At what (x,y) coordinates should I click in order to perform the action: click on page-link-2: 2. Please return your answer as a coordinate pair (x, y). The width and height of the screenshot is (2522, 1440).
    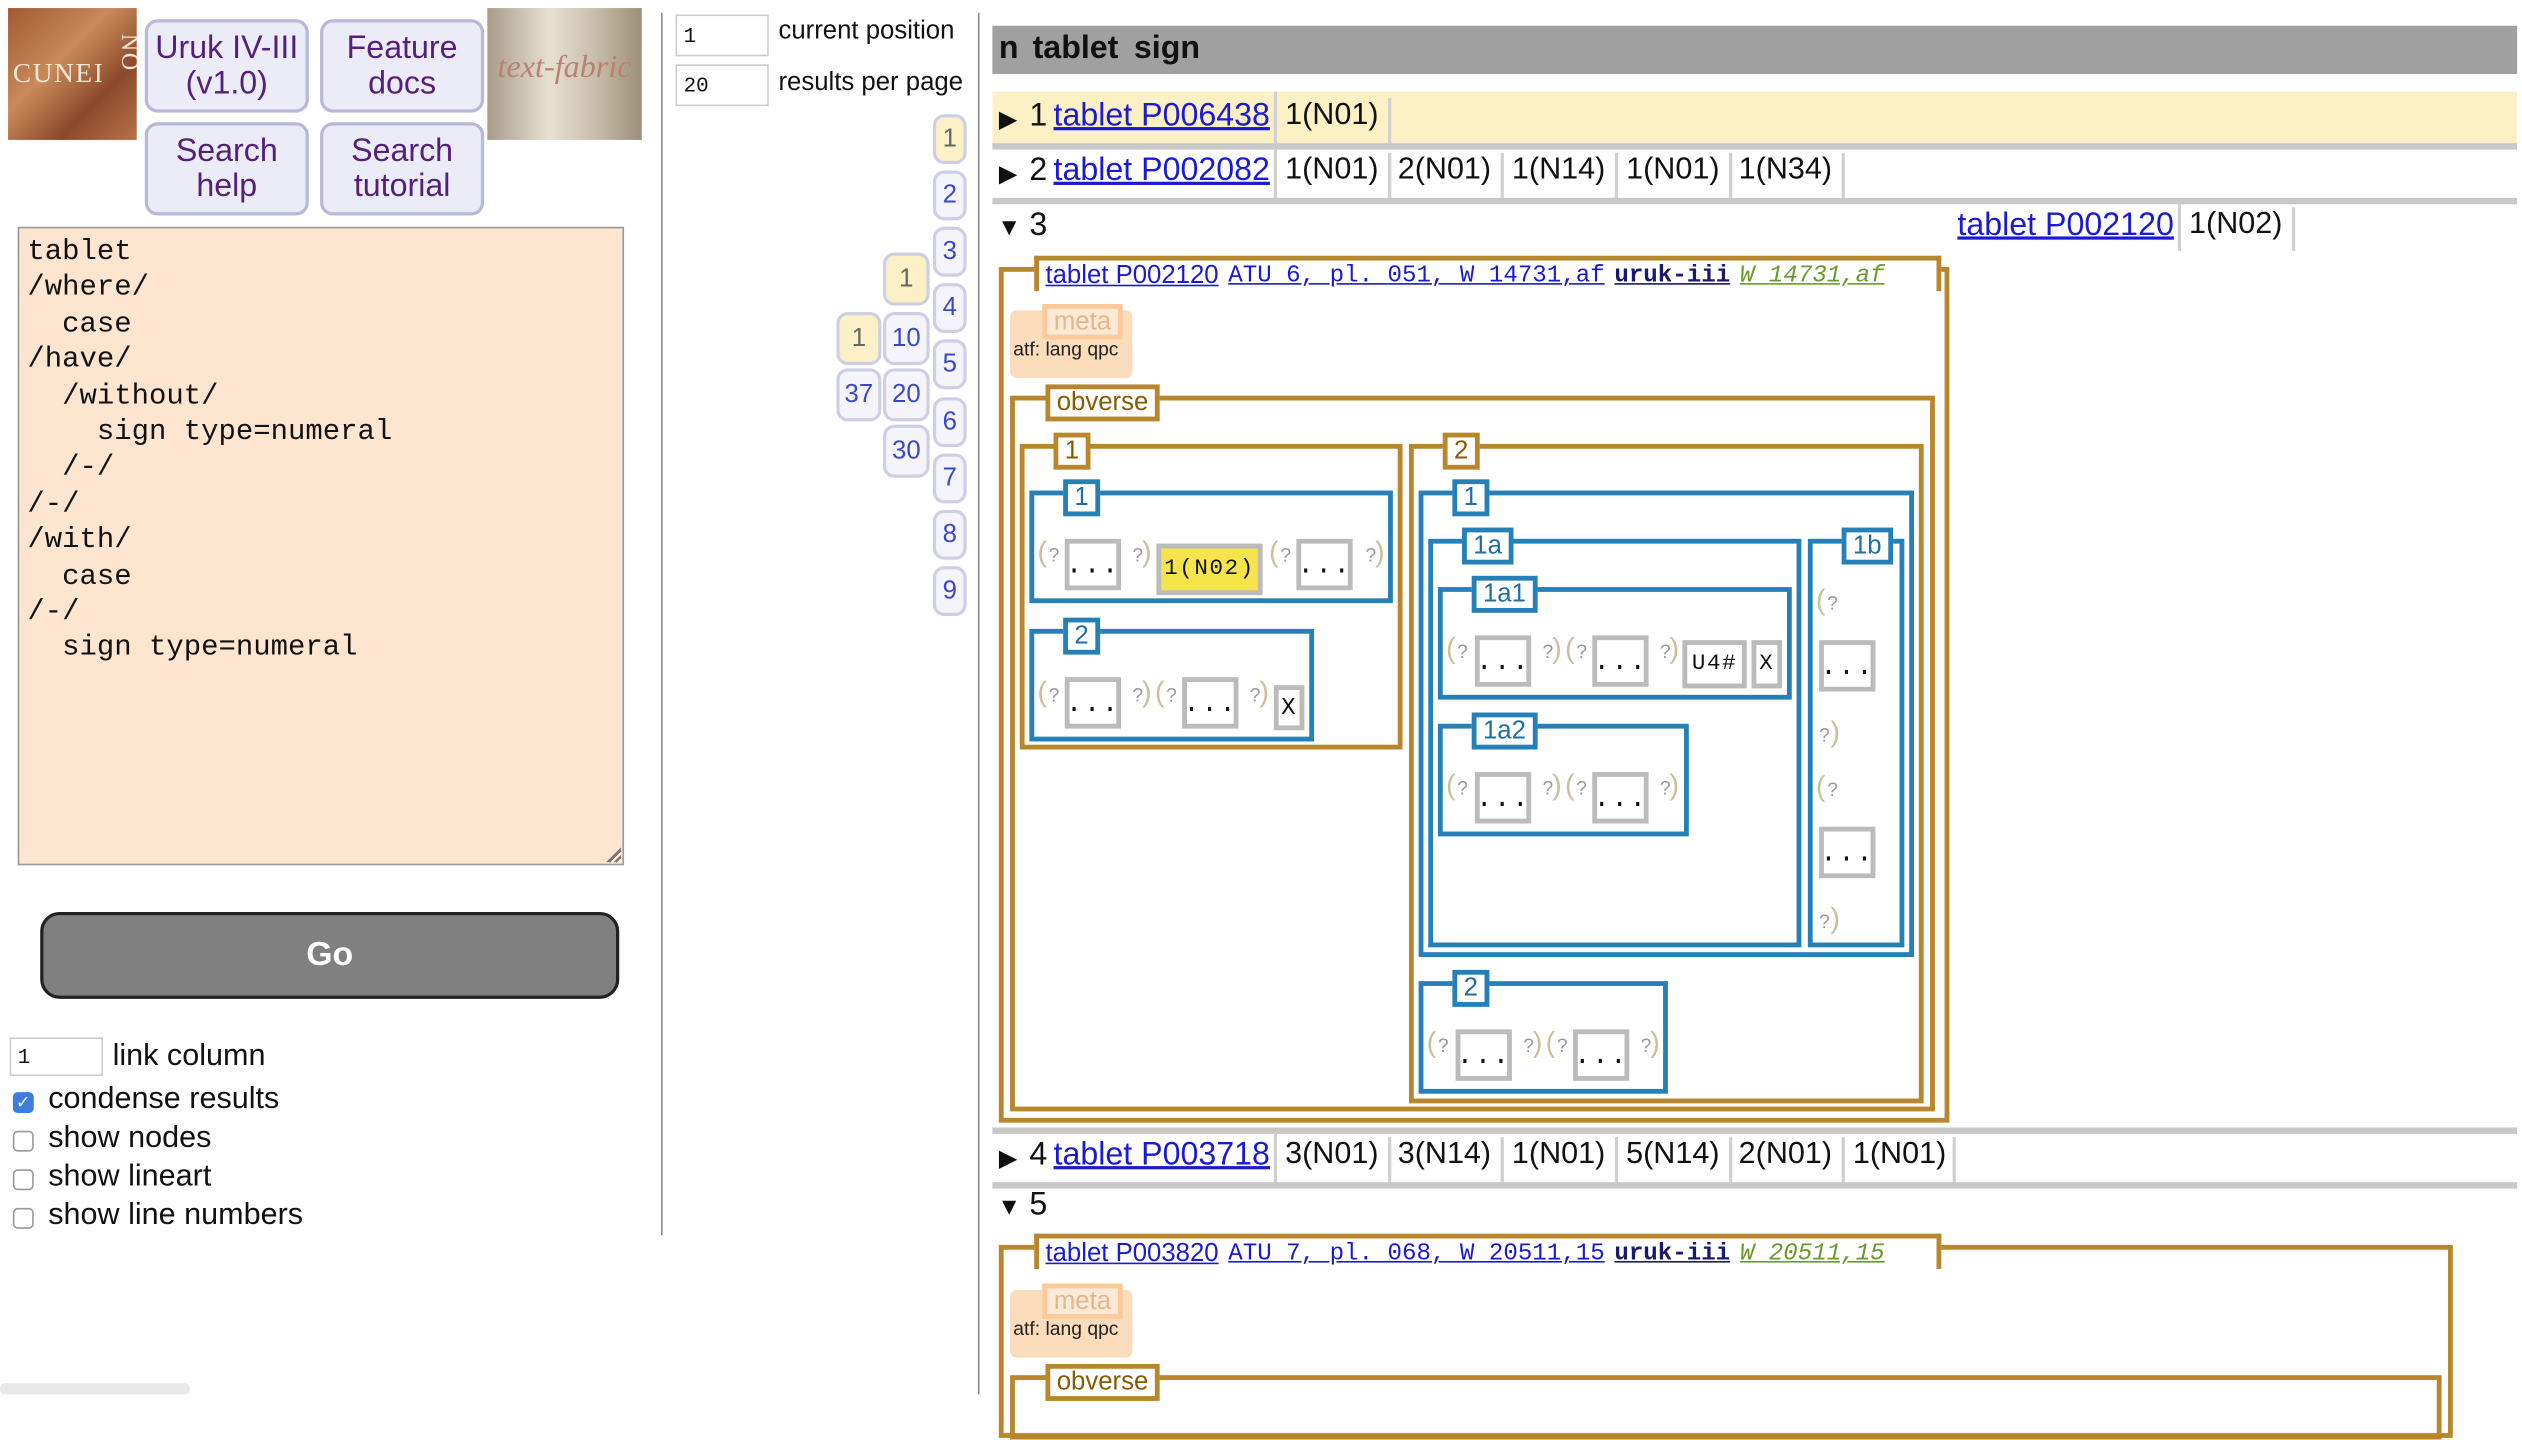
    Looking at the image, I should click on (949, 195).